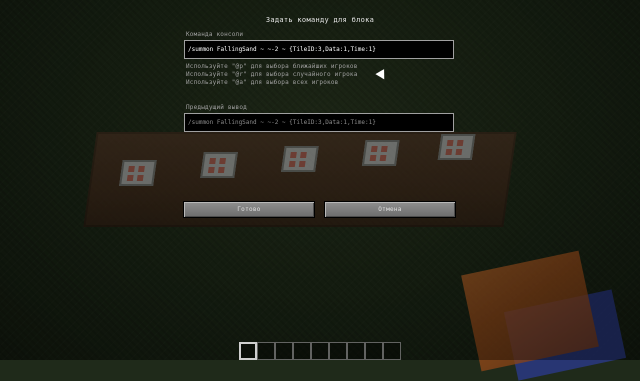 This screenshot has height=381, width=640. I want to click on done-button: Готово, so click(249, 209).